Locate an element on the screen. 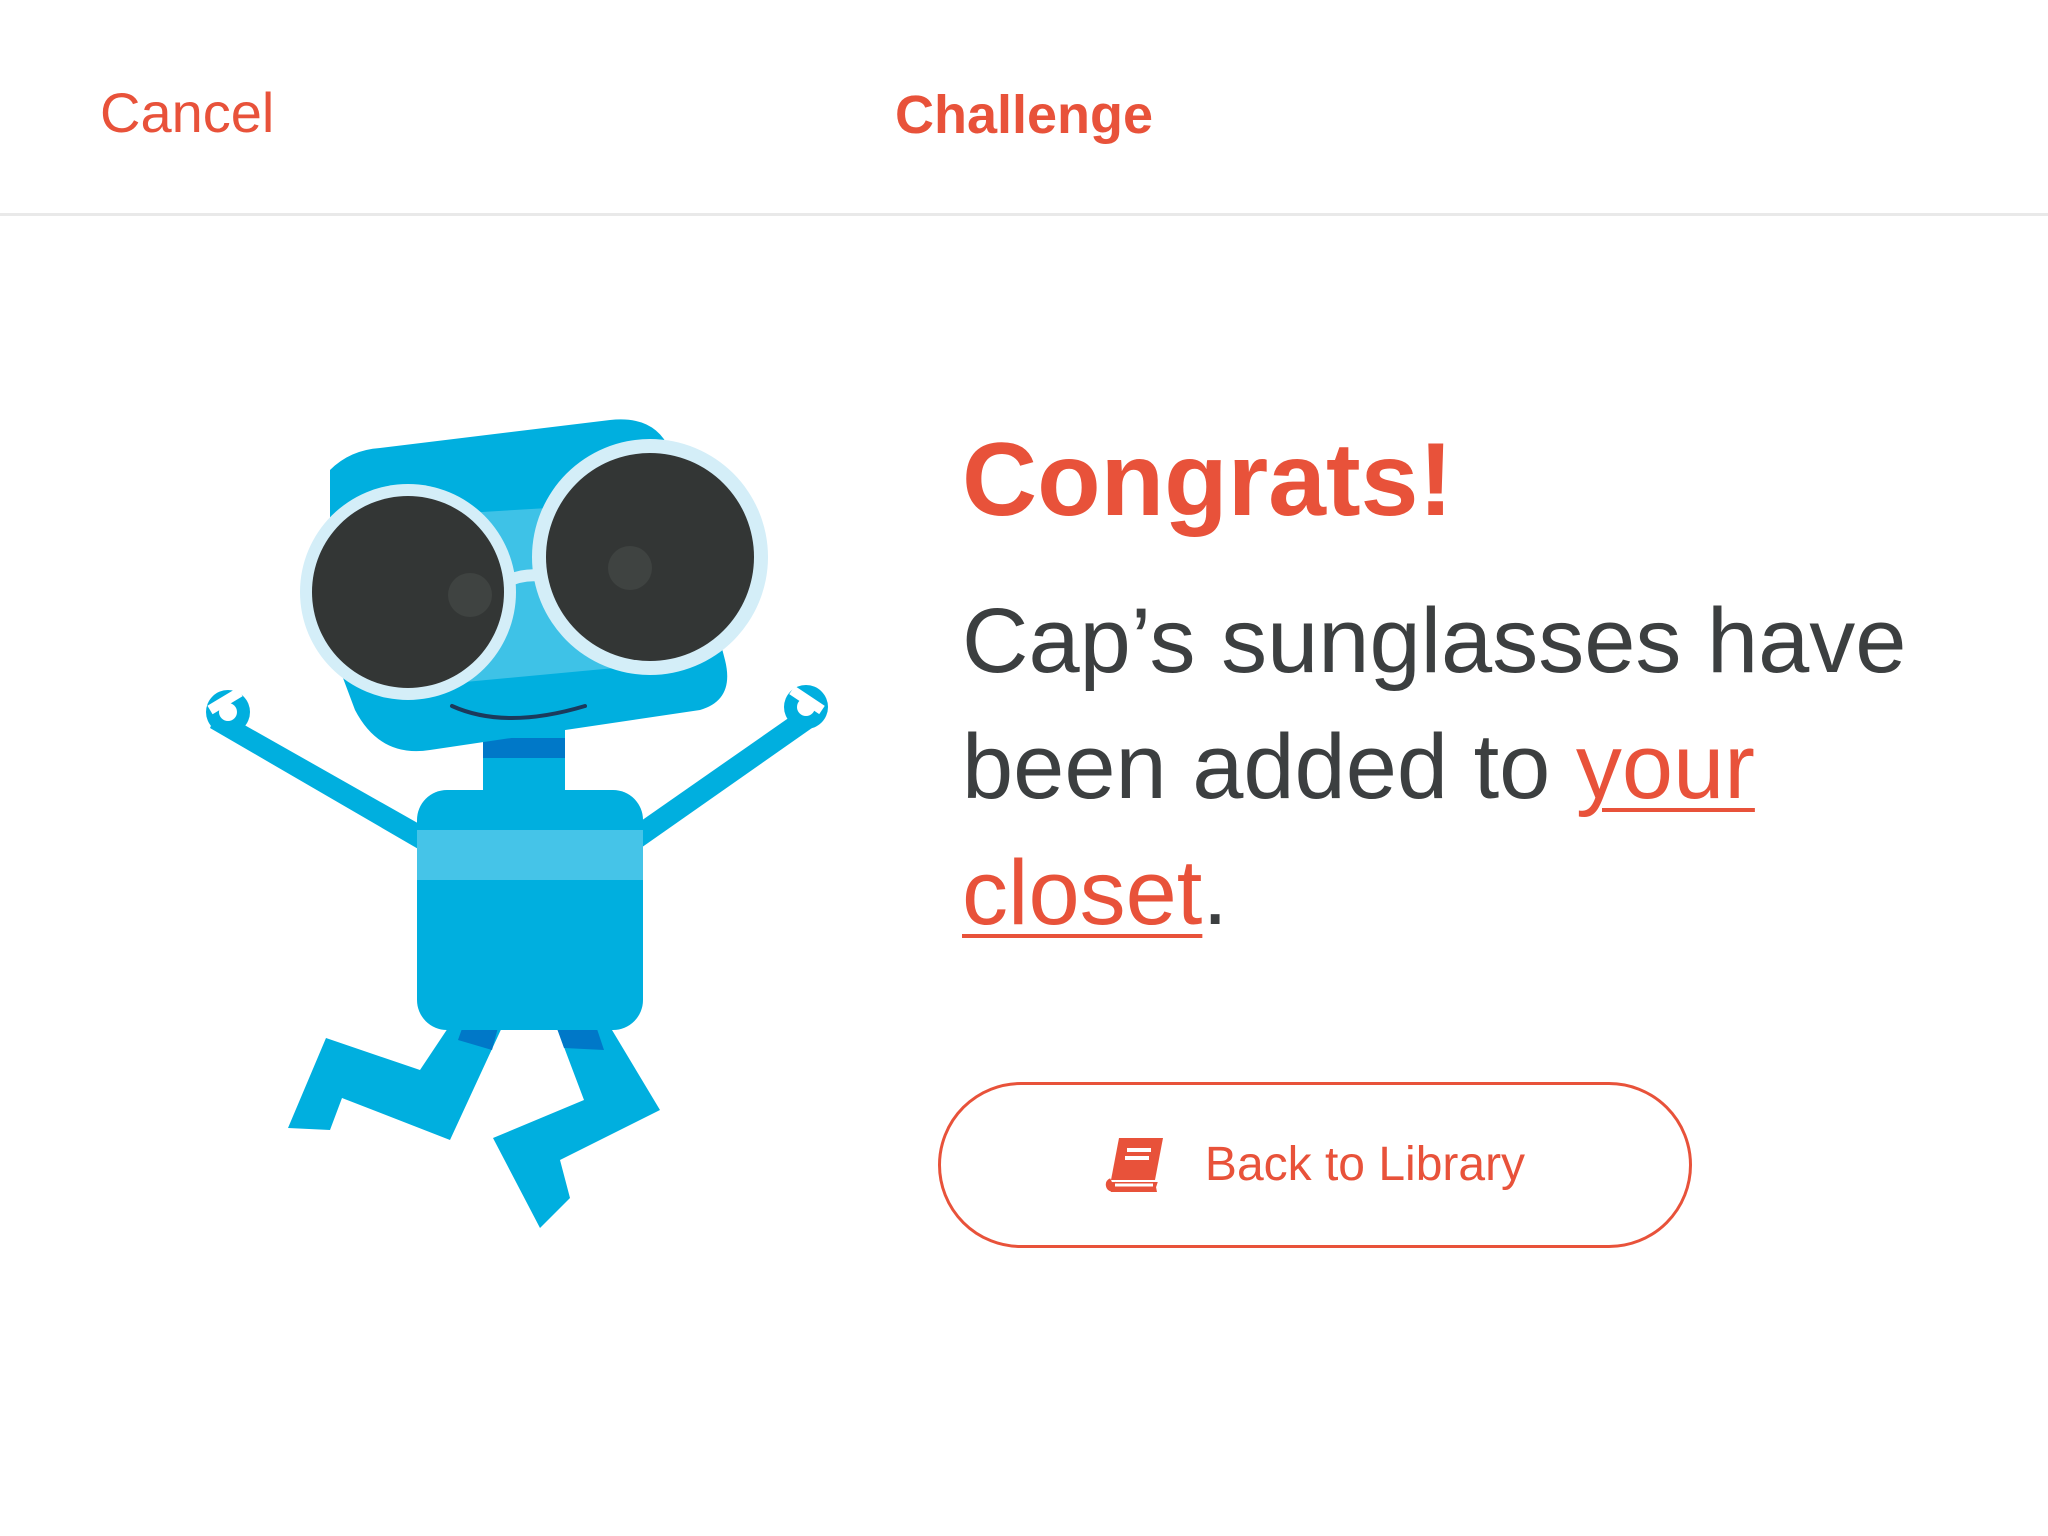 This screenshot has height=1536, width=2048. top-navigation-bar: Cancel Challenge is located at coordinates (1024, 108).